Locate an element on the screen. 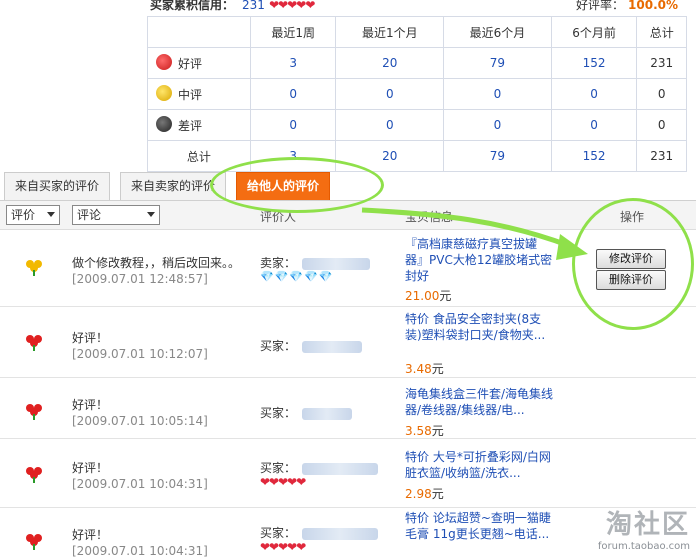 This screenshot has height=558, width=696. stats-header-row: 最近1周 最近1个月 最近6个月 6个月前 总计 is located at coordinates (417, 32).